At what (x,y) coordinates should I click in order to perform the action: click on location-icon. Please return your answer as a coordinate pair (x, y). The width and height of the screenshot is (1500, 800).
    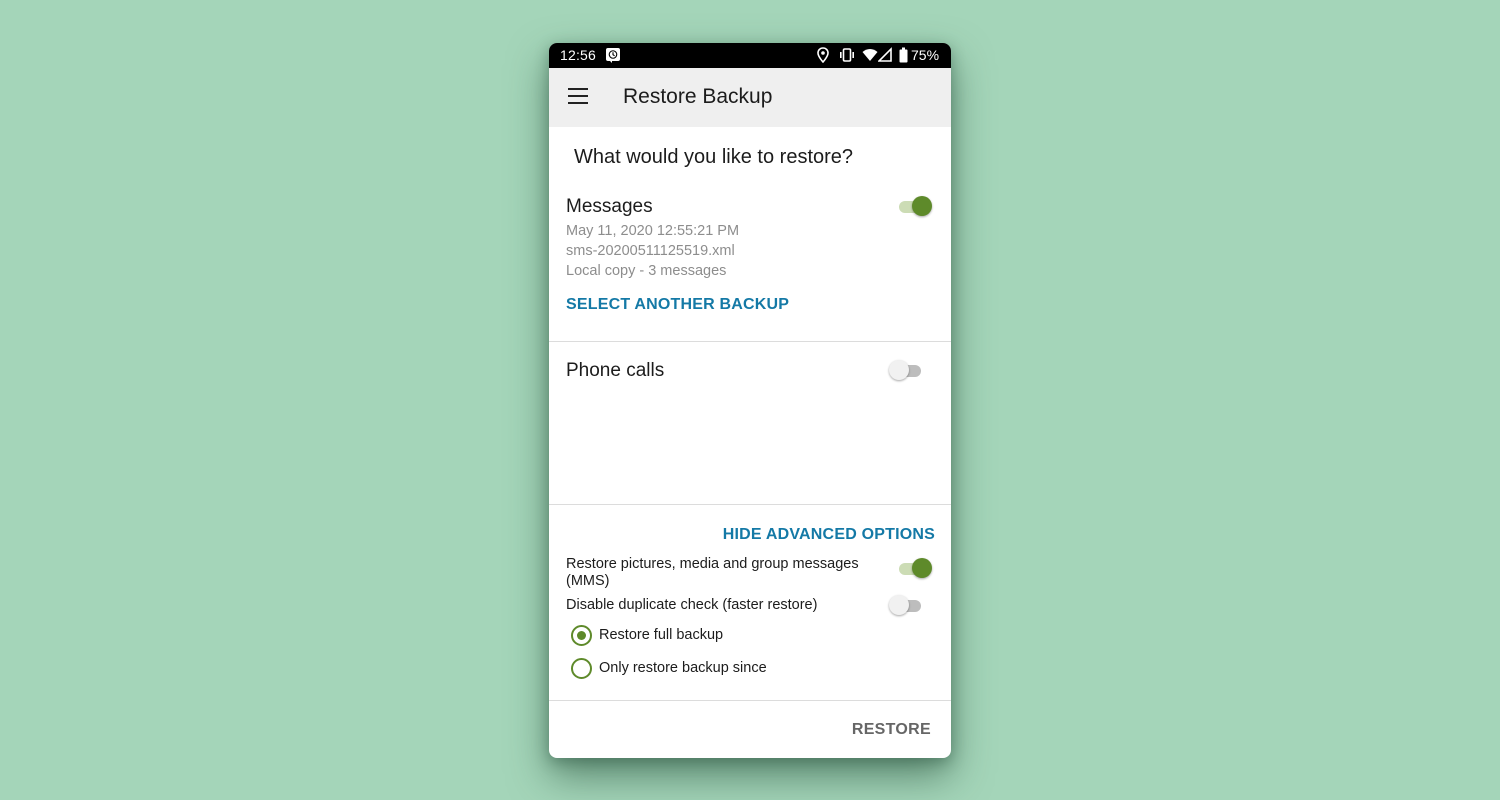
    Looking at the image, I should click on (823, 56).